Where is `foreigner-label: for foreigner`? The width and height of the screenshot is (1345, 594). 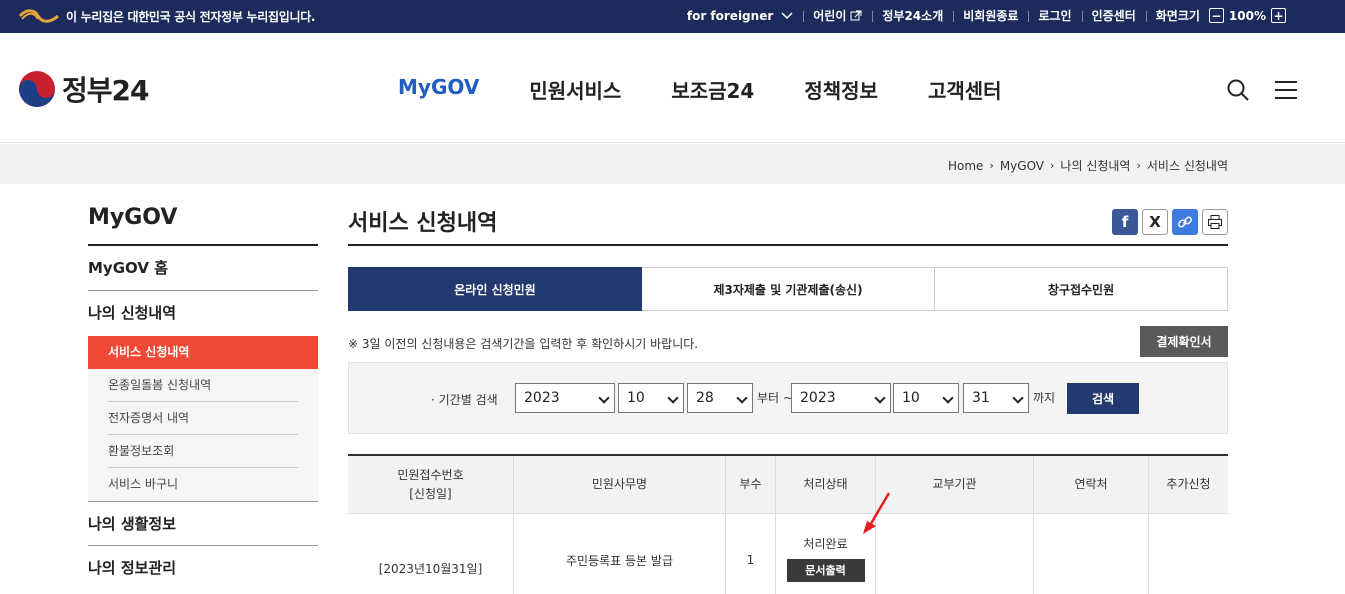 foreigner-label: for foreigner is located at coordinates (730, 15).